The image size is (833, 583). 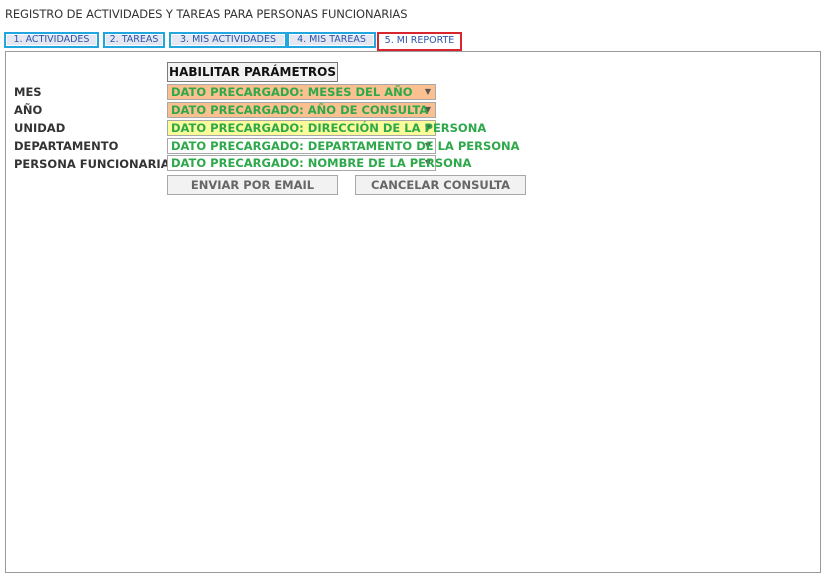 I want to click on persona-funcionaria-select-value: DATO PRECARGADO: NOMBRE DE LA PERSONA, so click(x=321, y=163).